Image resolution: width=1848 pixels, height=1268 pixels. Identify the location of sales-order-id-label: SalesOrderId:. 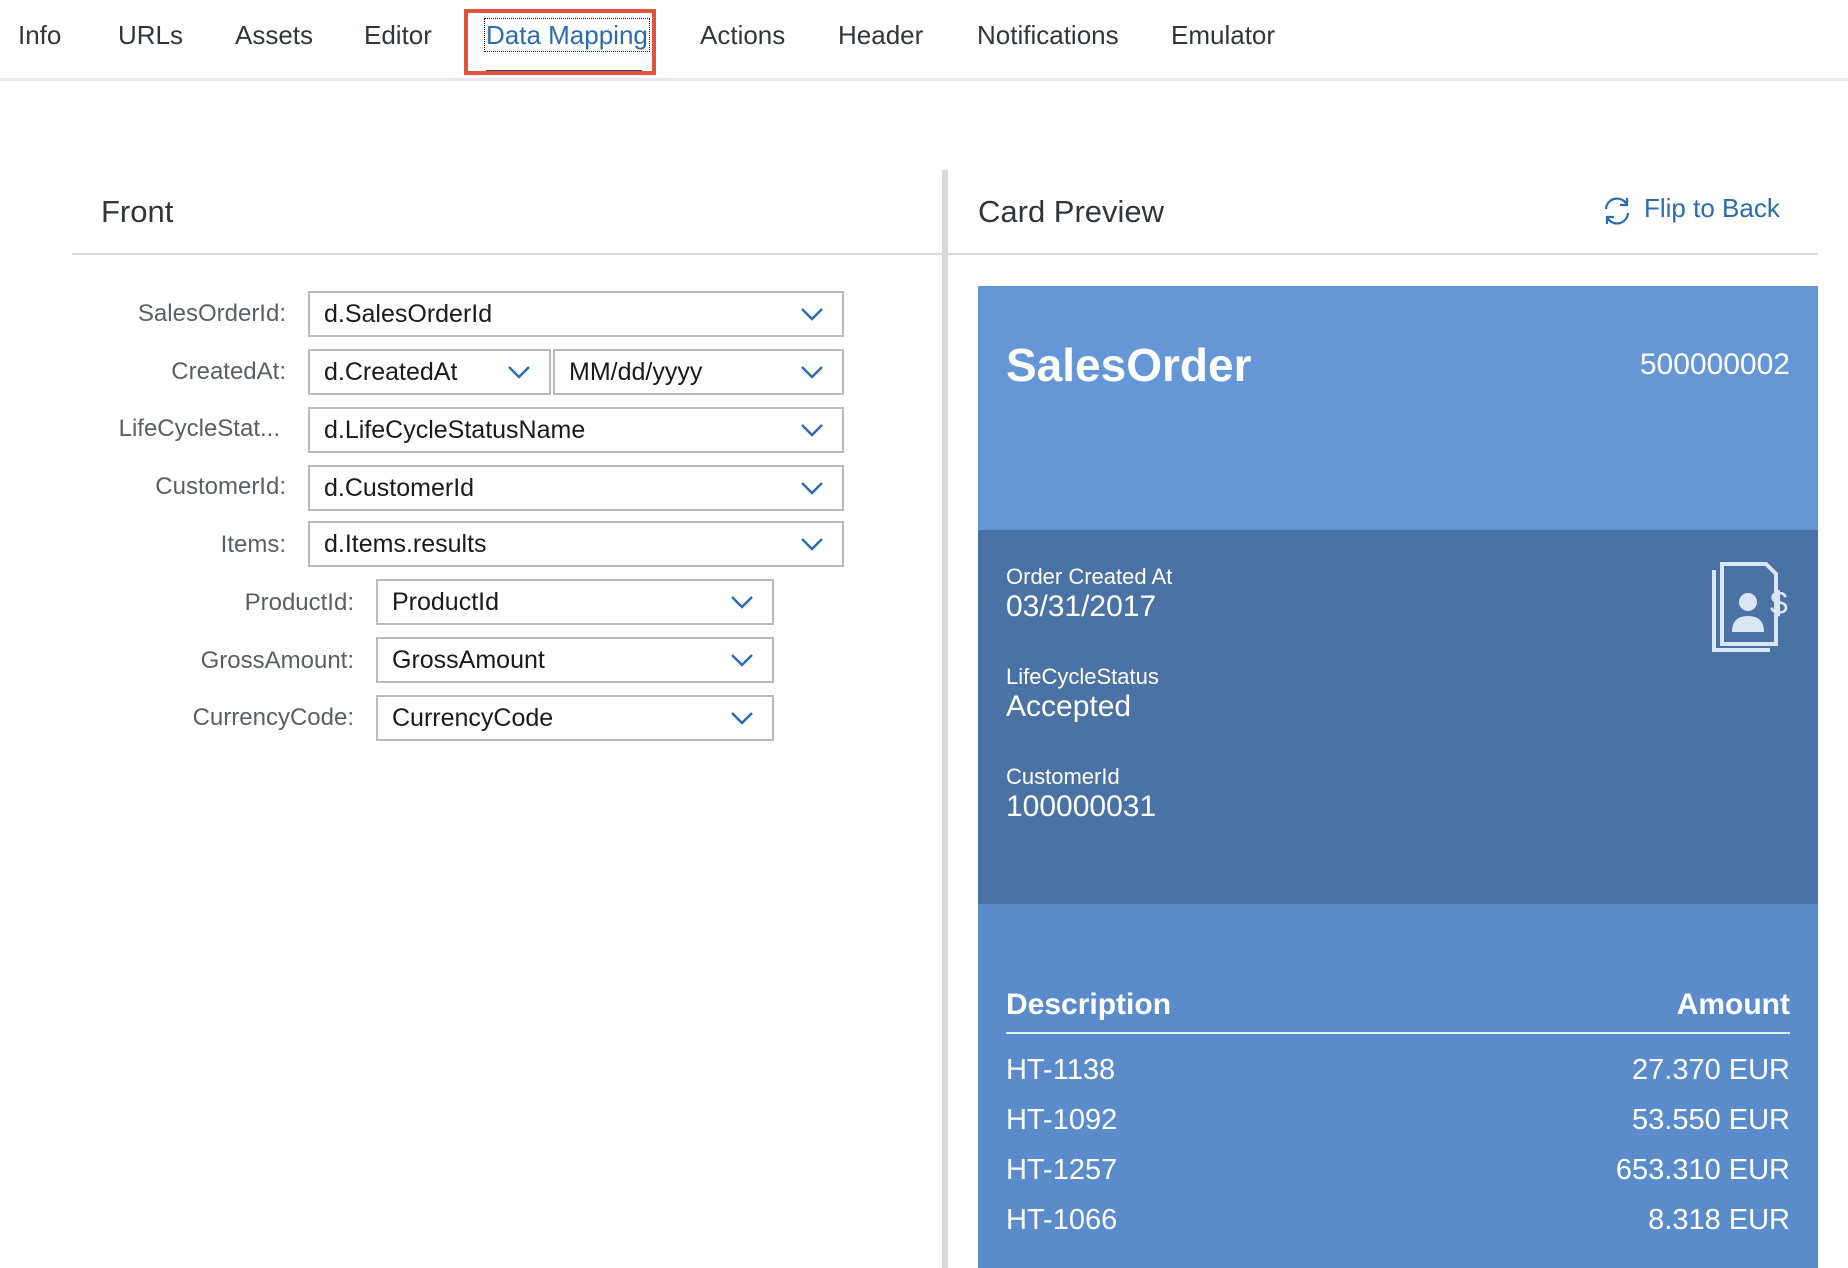
(211, 313).